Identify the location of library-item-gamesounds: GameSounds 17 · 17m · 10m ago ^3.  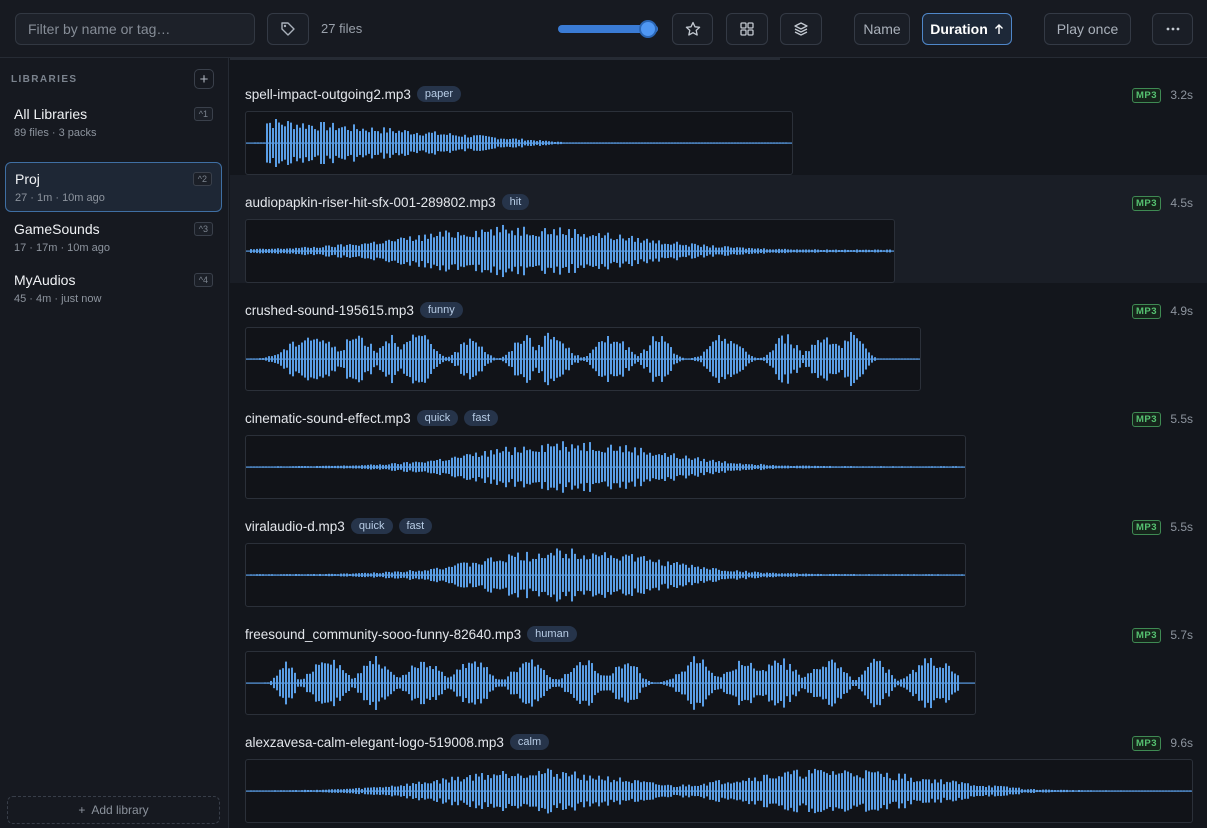
(113, 238).